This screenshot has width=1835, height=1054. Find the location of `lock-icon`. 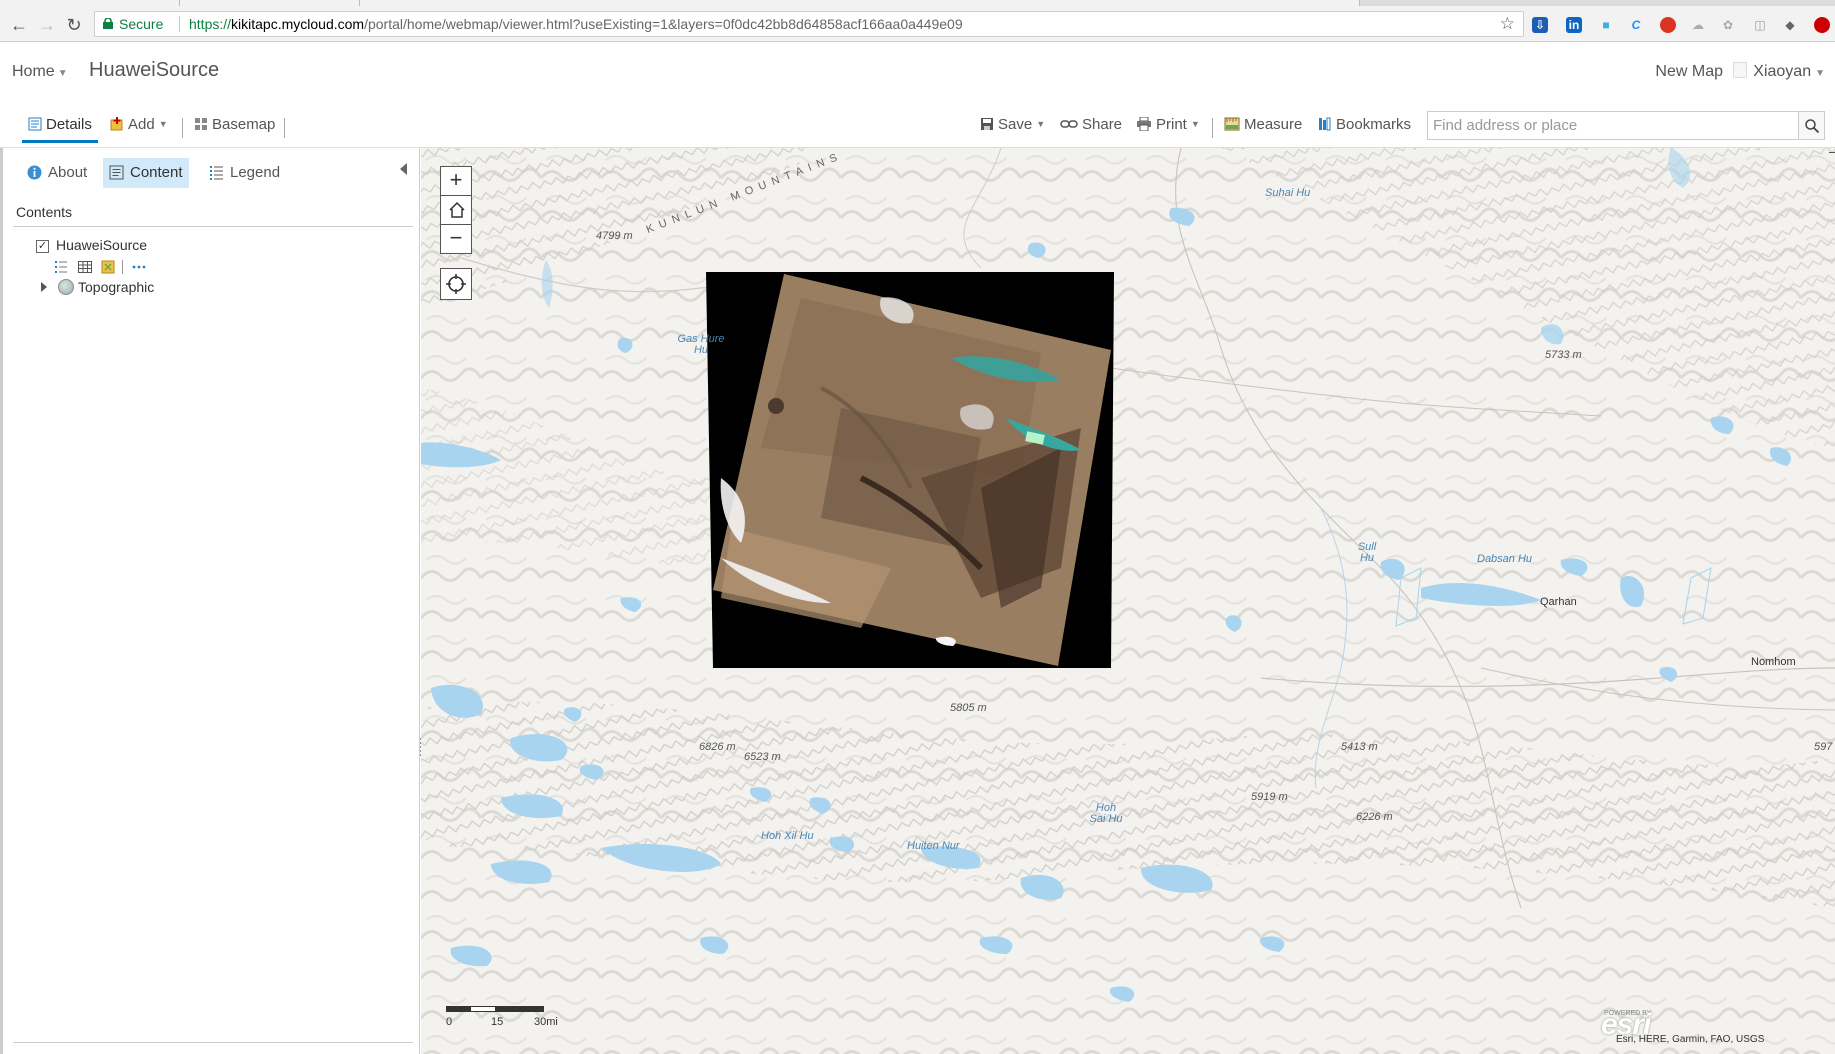

lock-icon is located at coordinates (108, 23).